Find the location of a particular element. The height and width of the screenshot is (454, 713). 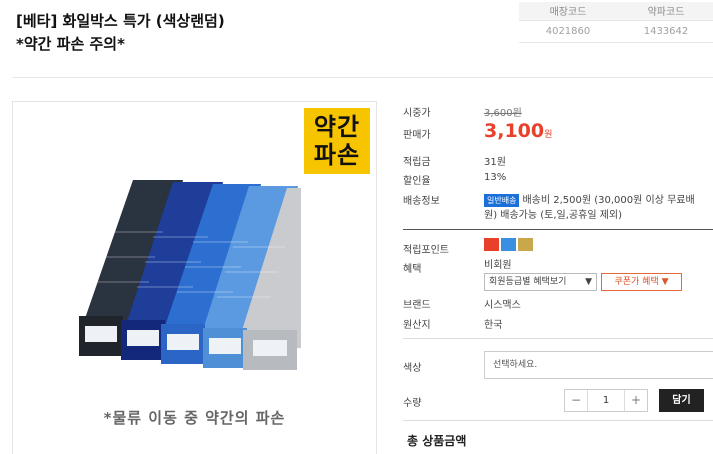

points-label: 적립금 is located at coordinates (417, 162).